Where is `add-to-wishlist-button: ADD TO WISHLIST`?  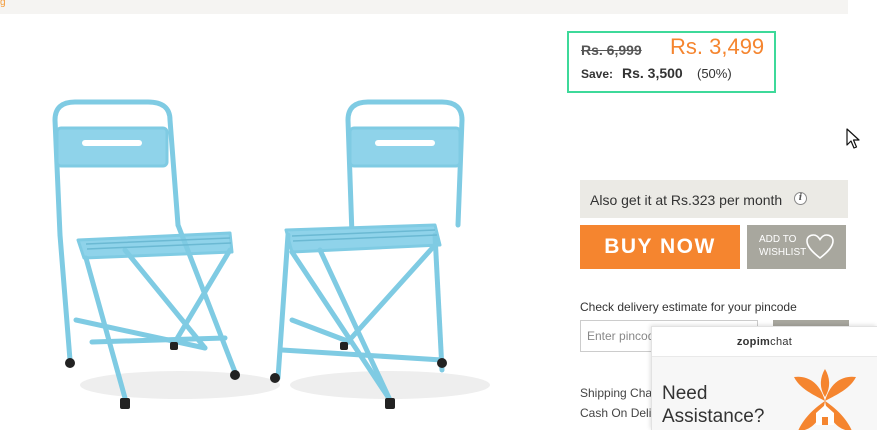 add-to-wishlist-button: ADD TO WISHLIST is located at coordinates (796, 247).